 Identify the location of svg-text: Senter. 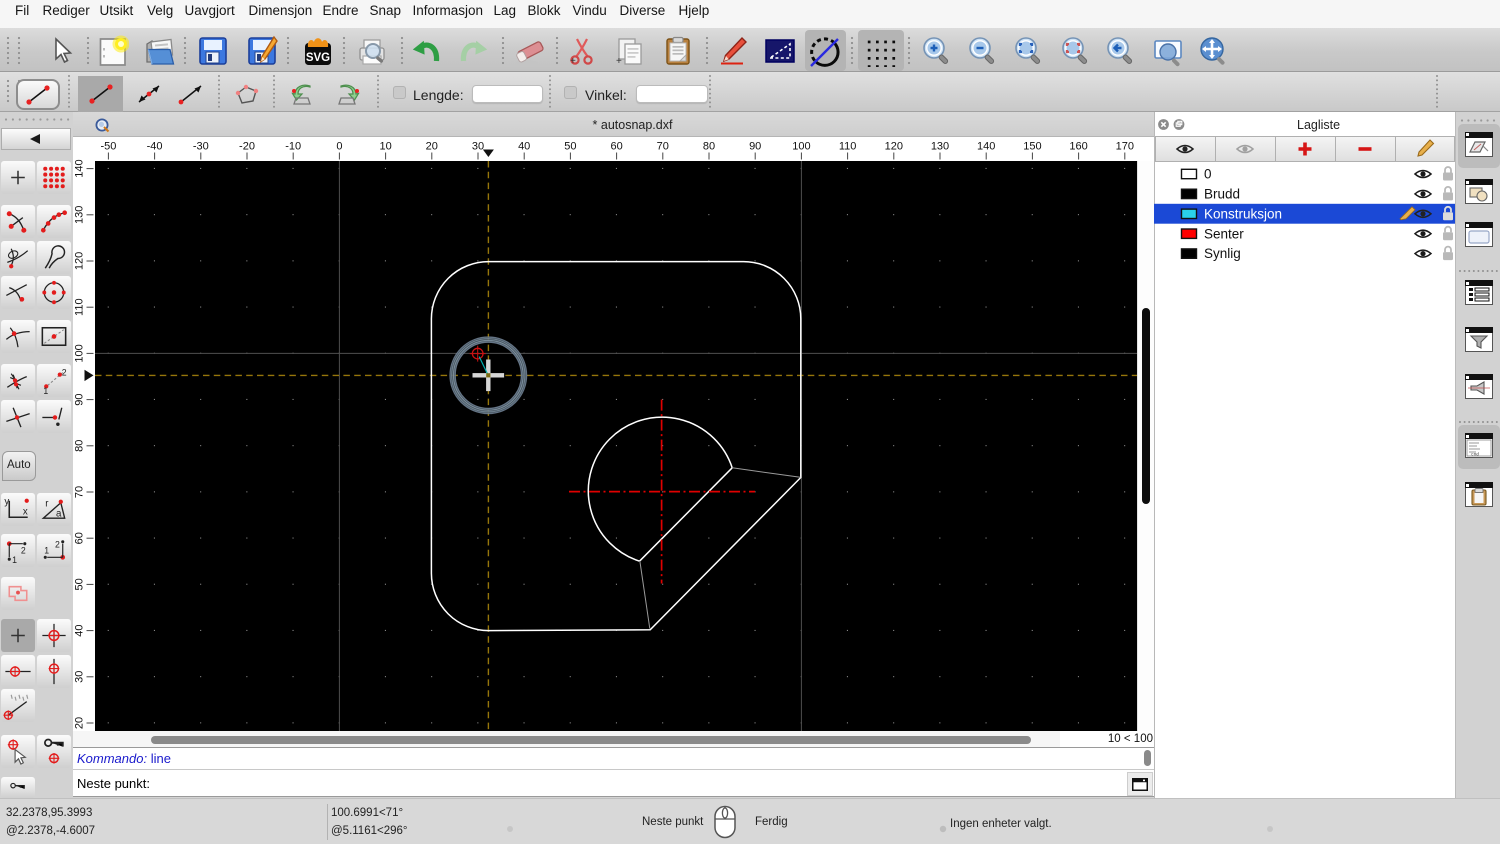
(1224, 233).